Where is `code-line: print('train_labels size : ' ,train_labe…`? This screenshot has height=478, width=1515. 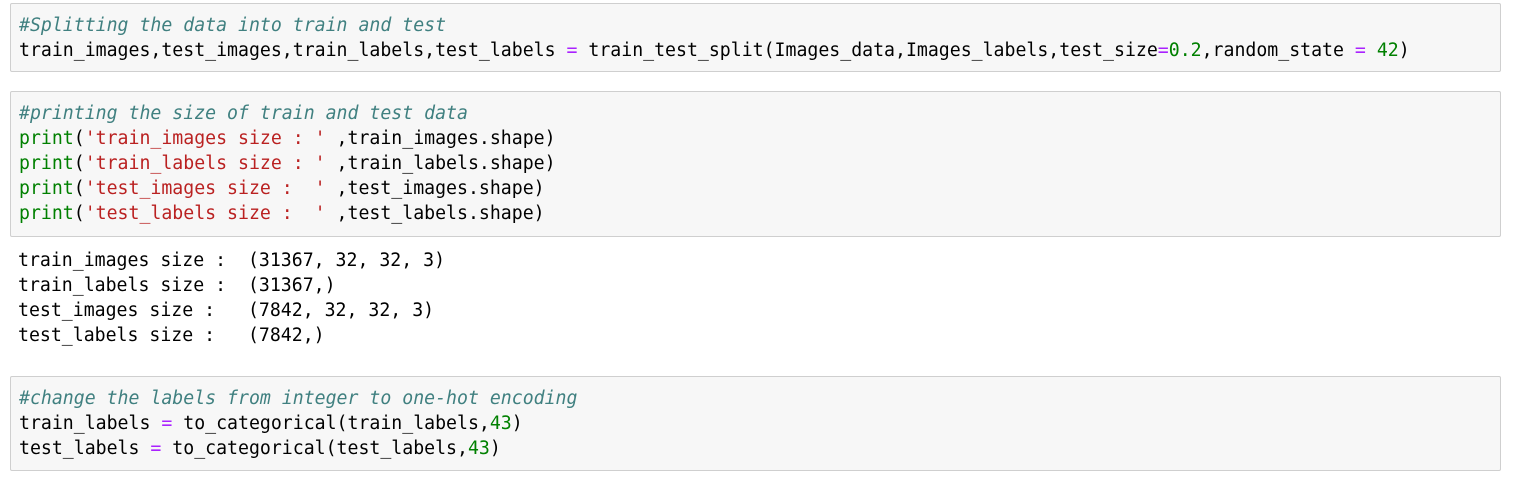
code-line: print('train_labels size : ' ,train_labe… is located at coordinates (287, 163).